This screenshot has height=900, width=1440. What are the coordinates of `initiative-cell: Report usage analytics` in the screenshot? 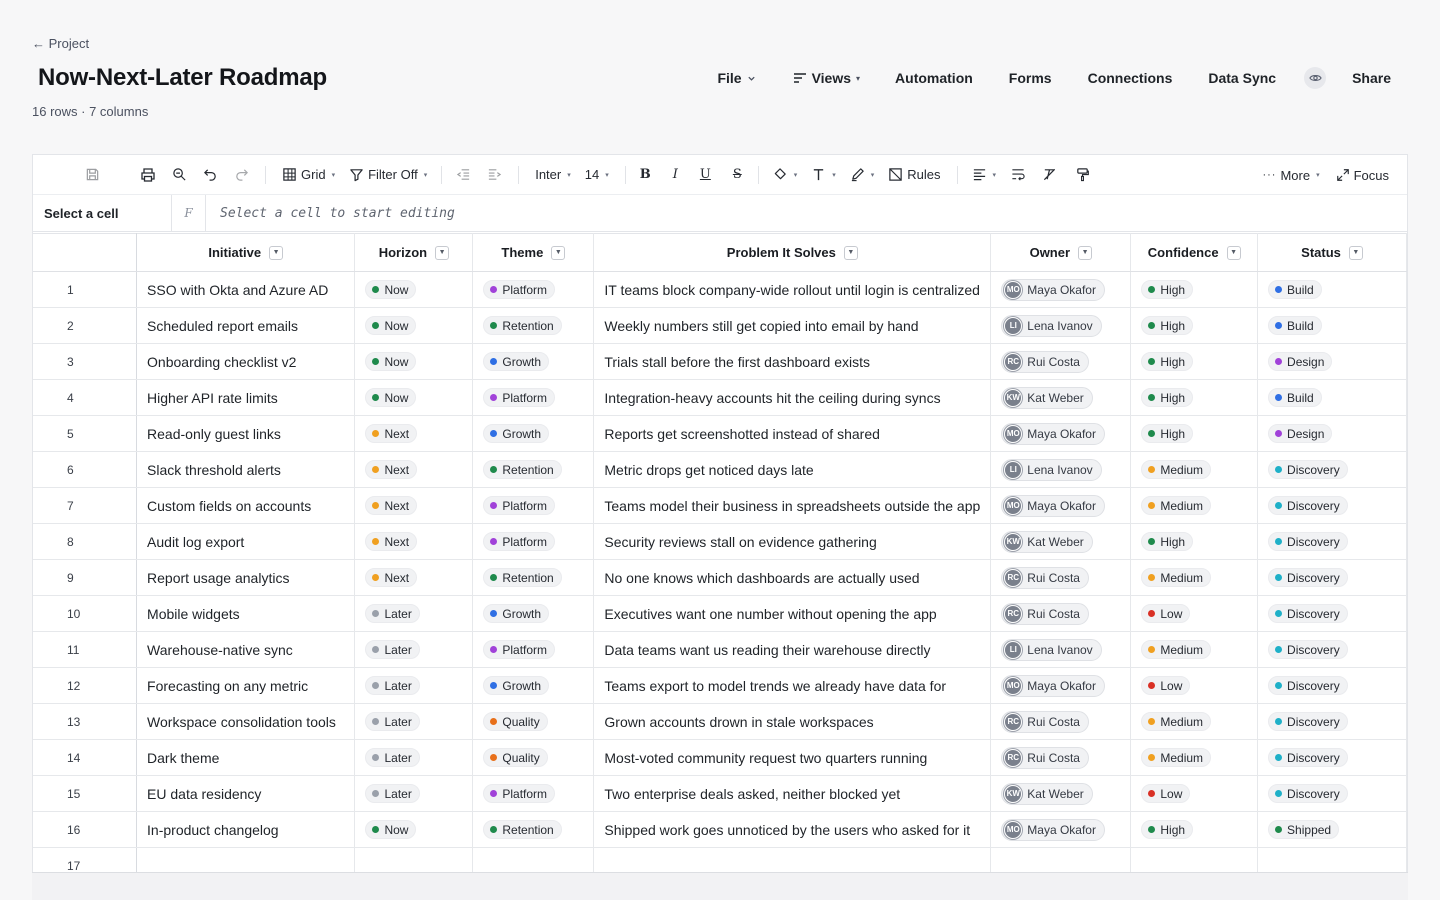 It's located at (246, 577).